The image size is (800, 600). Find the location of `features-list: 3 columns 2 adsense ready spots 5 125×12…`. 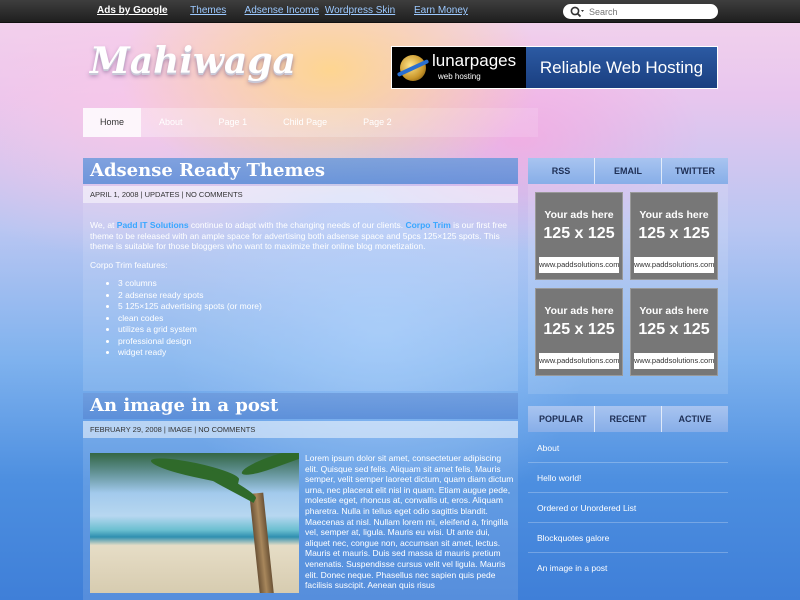

features-list: 3 columns 2 adsense ready spots 5 125×12… is located at coordinates (314, 318).